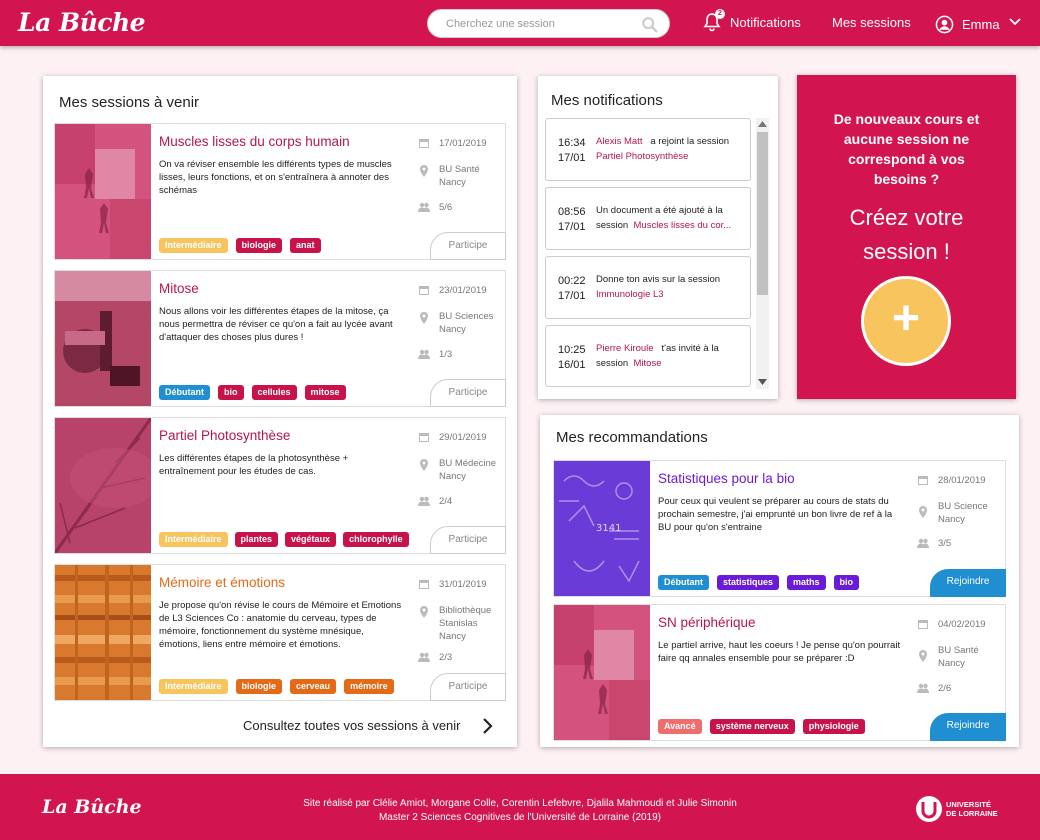 The width and height of the screenshot is (1040, 840). Describe the element at coordinates (572, 143) in the screenshot. I see `notification-time: 16:34` at that location.